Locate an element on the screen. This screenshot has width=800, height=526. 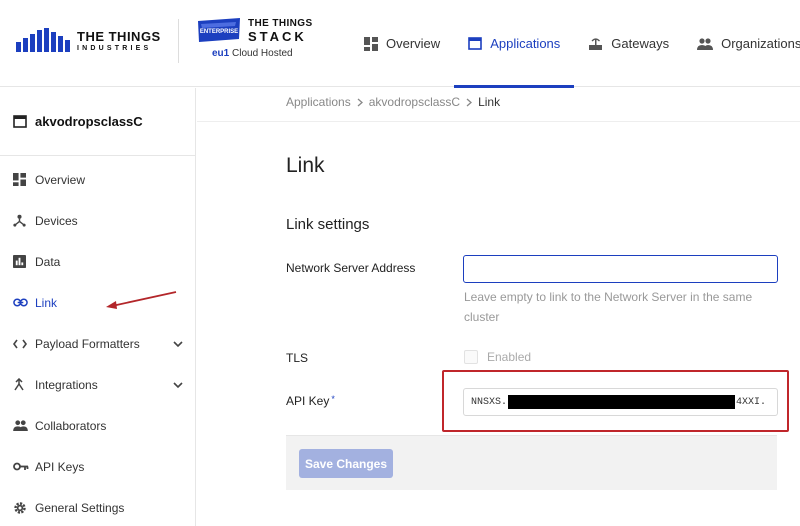
gear-icon is located at coordinates (21, 508).